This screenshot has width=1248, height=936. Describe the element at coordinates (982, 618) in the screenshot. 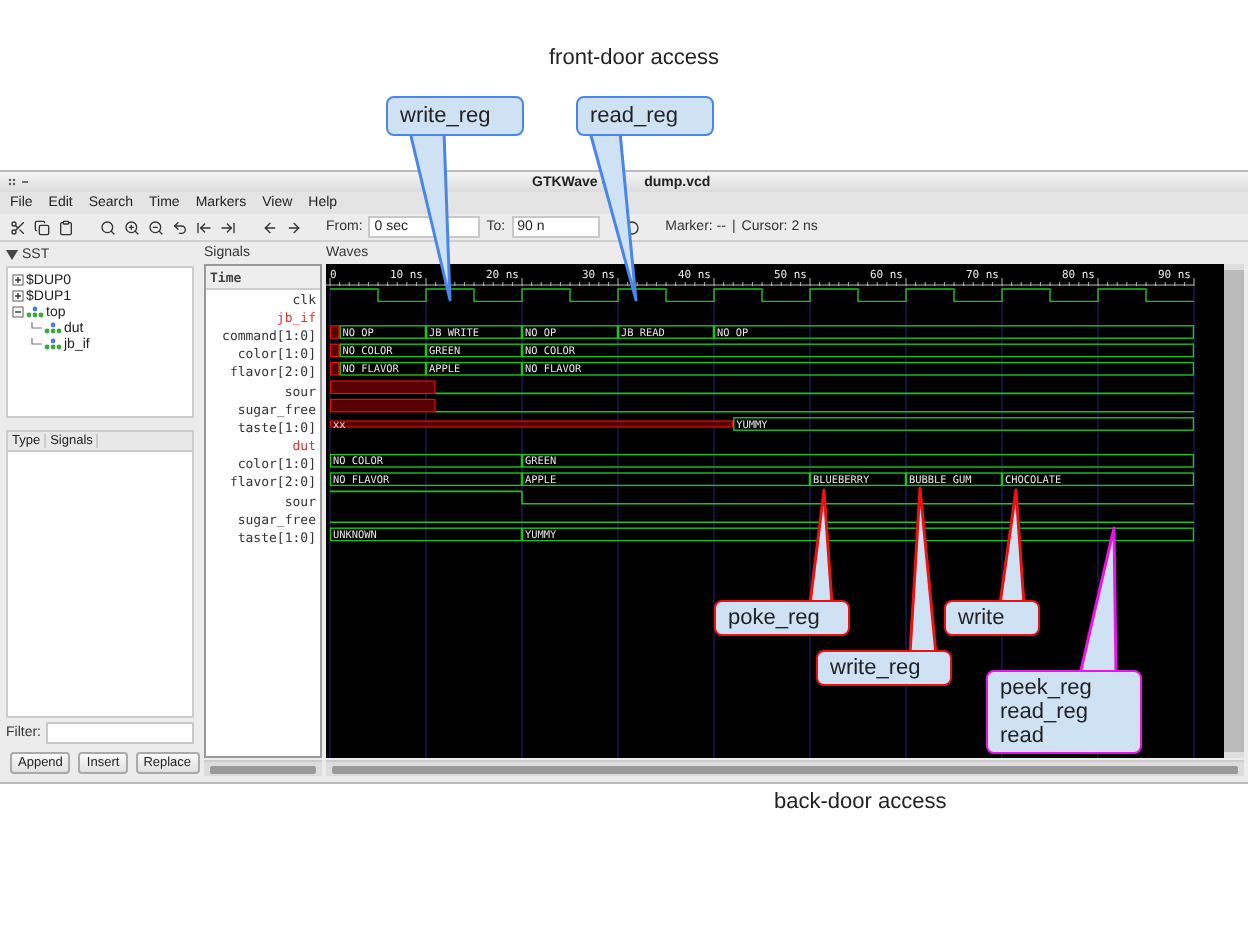

I see `callout-label: write` at that location.